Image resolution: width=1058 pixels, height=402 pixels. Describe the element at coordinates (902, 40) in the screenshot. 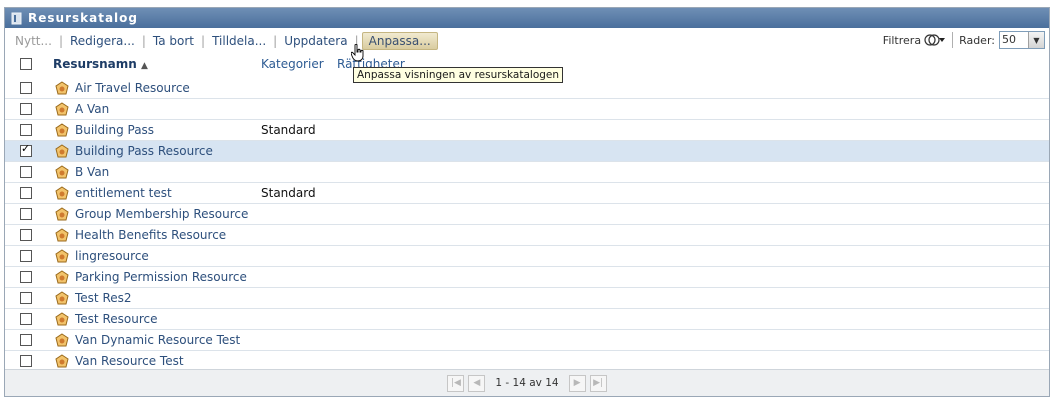

I see `filter-label: Filtrera` at that location.